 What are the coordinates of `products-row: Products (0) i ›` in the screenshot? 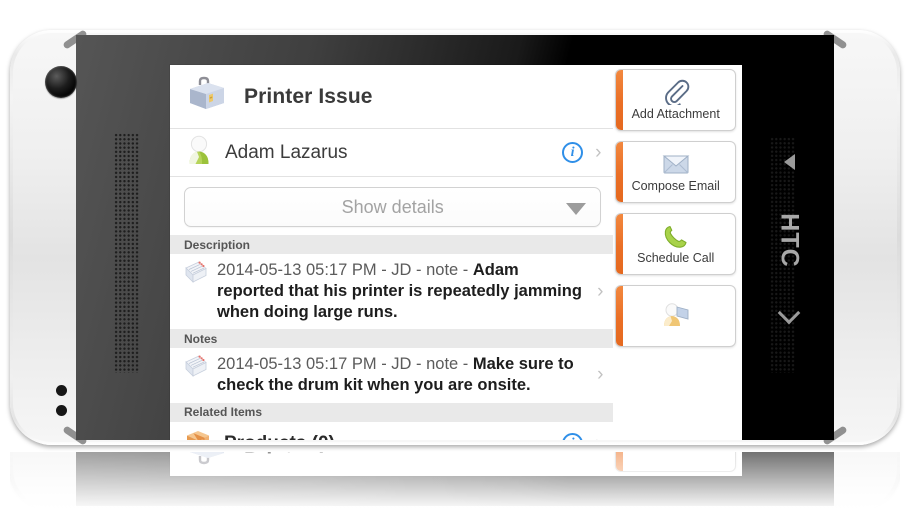 It's located at (391, 431).